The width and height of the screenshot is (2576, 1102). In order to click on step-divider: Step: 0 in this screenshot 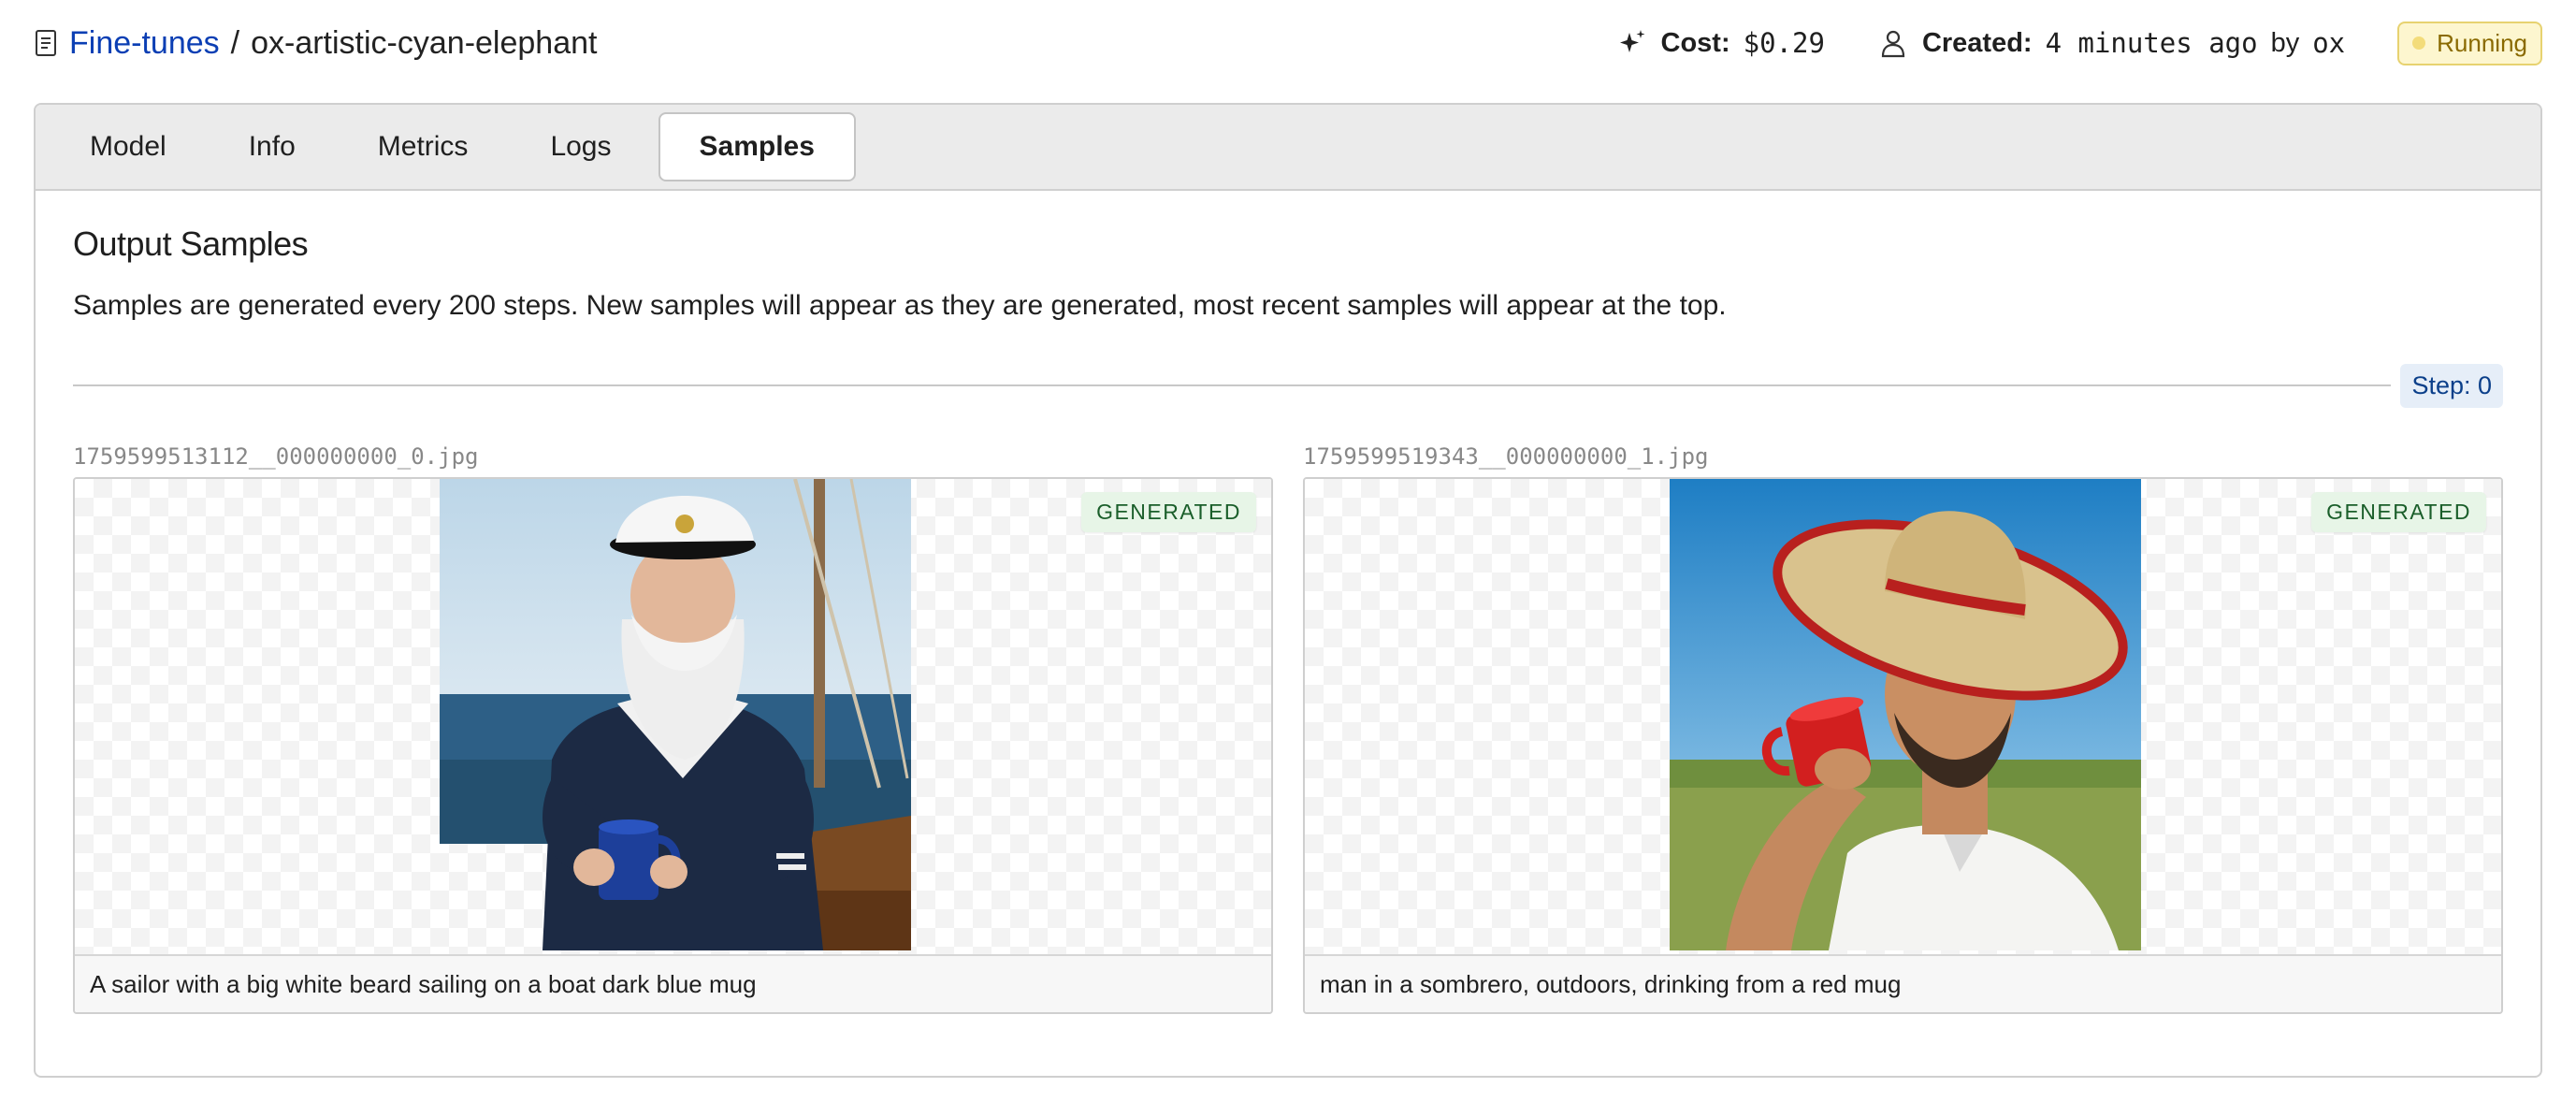, I will do `click(1288, 385)`.